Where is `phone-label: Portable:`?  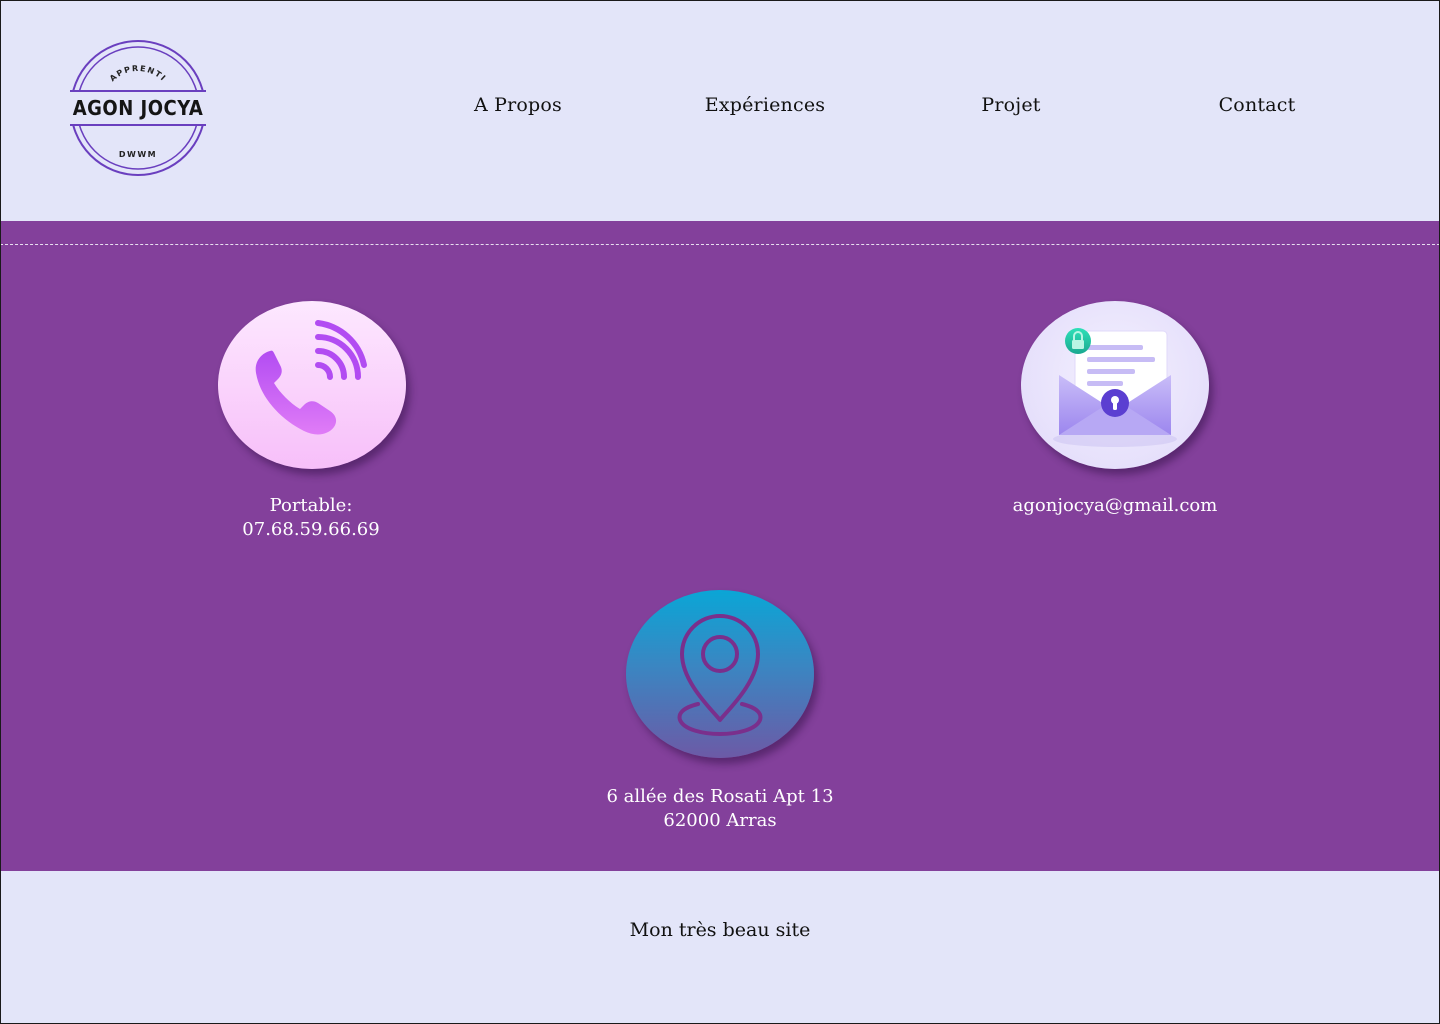
phone-label: Portable: is located at coordinates (311, 505).